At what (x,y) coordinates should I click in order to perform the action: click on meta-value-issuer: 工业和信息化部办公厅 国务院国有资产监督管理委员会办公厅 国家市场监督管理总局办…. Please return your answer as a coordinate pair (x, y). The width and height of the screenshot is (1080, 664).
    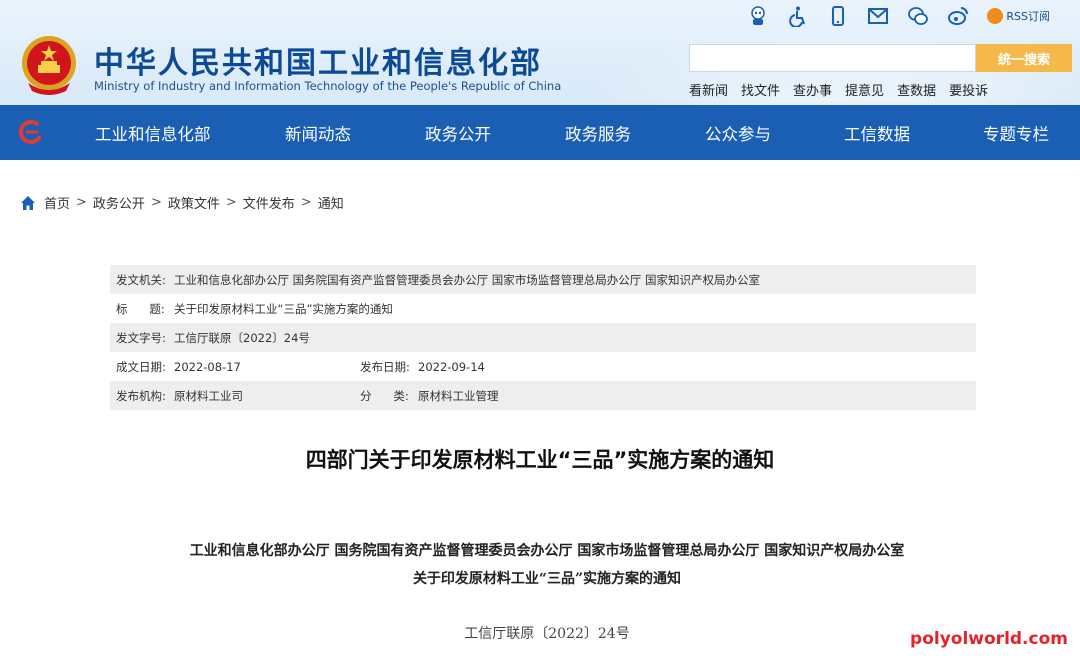
    Looking at the image, I should click on (467, 279).